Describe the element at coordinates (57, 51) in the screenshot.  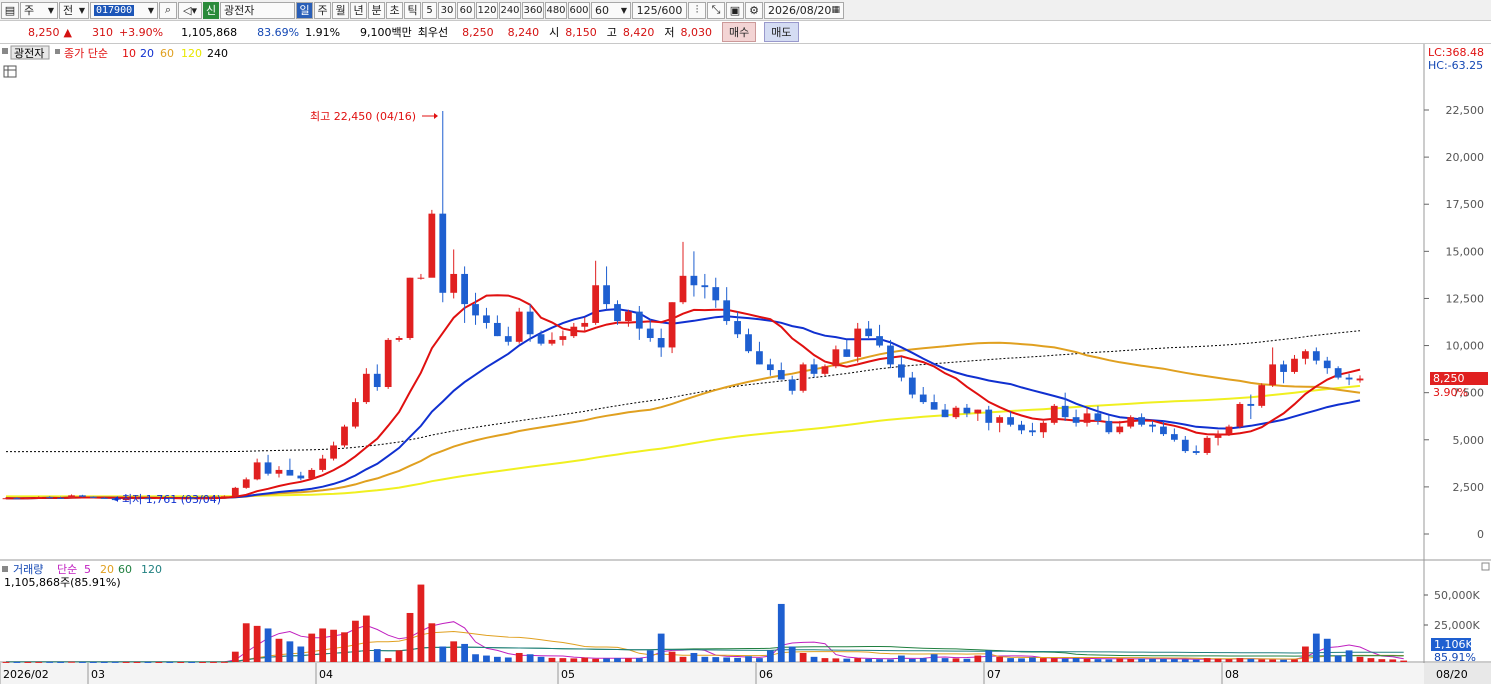
I see `legend-handle-icon` at that location.